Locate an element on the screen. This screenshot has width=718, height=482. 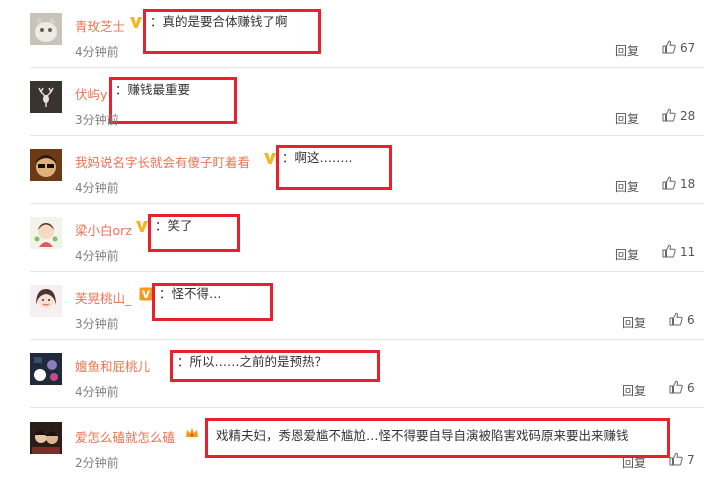
like-count: 28 is located at coordinates (688, 116).